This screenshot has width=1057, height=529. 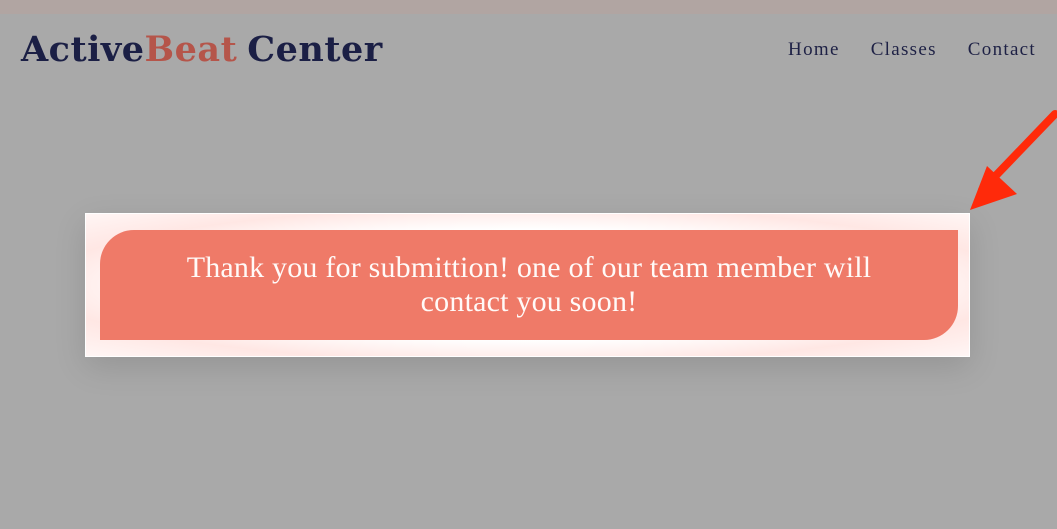 I want to click on main-nav: Home Classes Contact, so click(x=912, y=50).